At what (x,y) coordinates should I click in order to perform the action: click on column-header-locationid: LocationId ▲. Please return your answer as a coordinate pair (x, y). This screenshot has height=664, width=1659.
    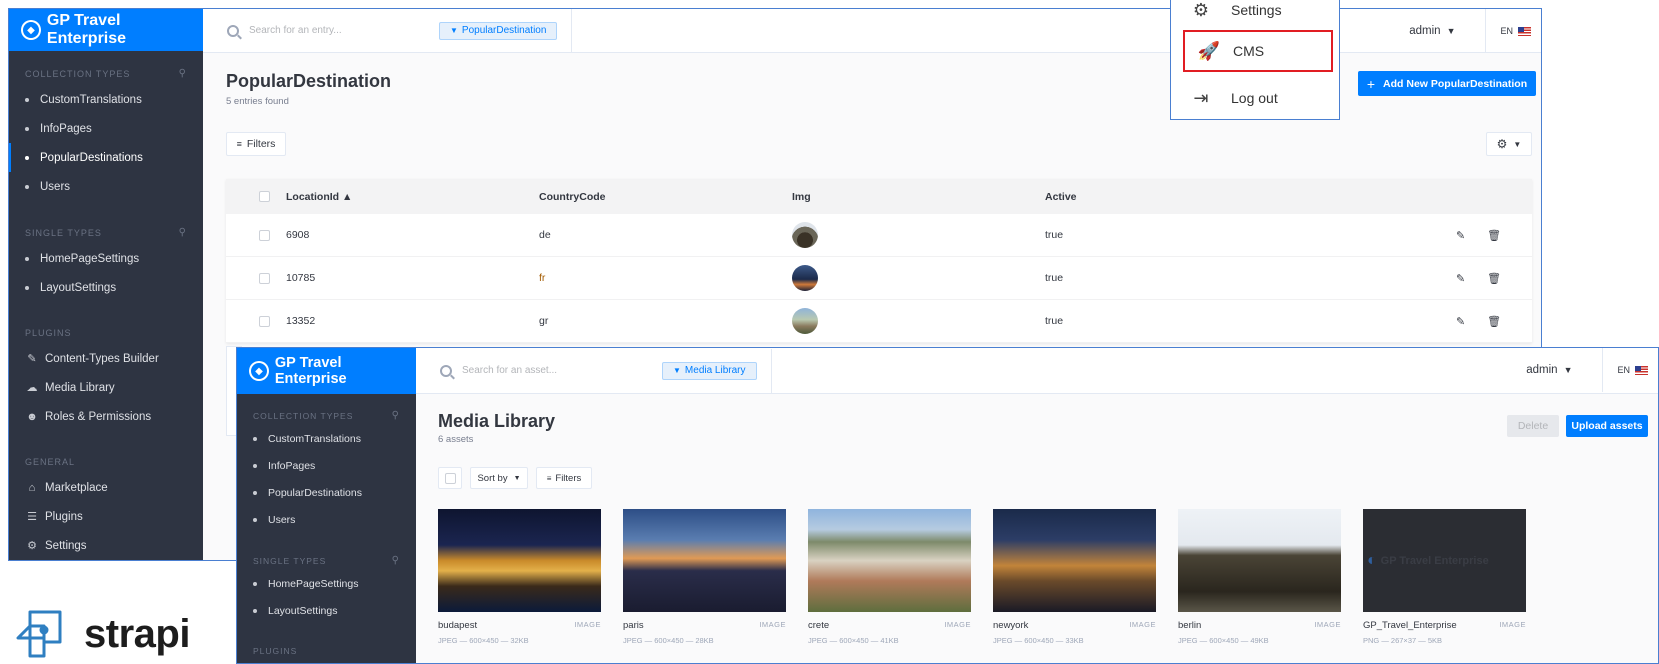
    Looking at the image, I should click on (412, 197).